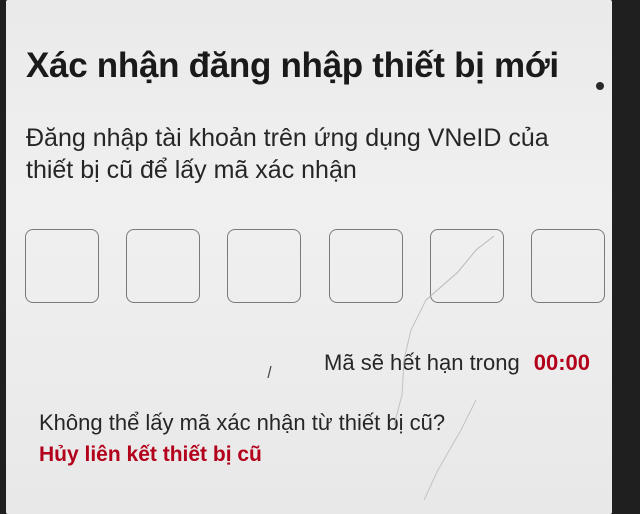 The width and height of the screenshot is (640, 514). Describe the element at coordinates (315, 268) in the screenshot. I see `otp-input-row` at that location.